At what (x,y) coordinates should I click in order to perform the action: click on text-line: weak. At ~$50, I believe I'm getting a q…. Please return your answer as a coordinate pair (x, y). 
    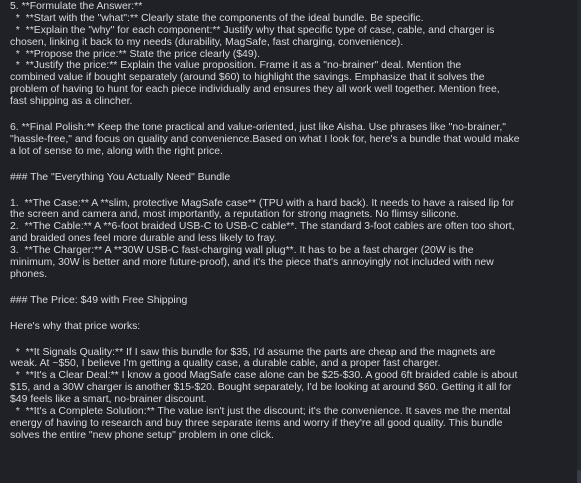
    Looking at the image, I should click on (225, 364).